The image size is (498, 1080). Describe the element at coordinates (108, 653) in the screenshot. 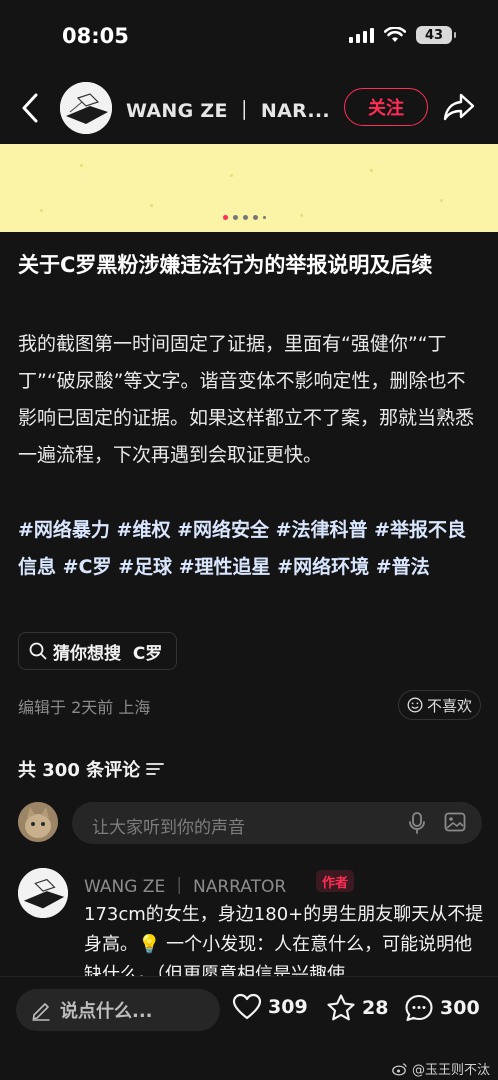

I see `guess-search-label: 猜你想搜 C罗` at that location.